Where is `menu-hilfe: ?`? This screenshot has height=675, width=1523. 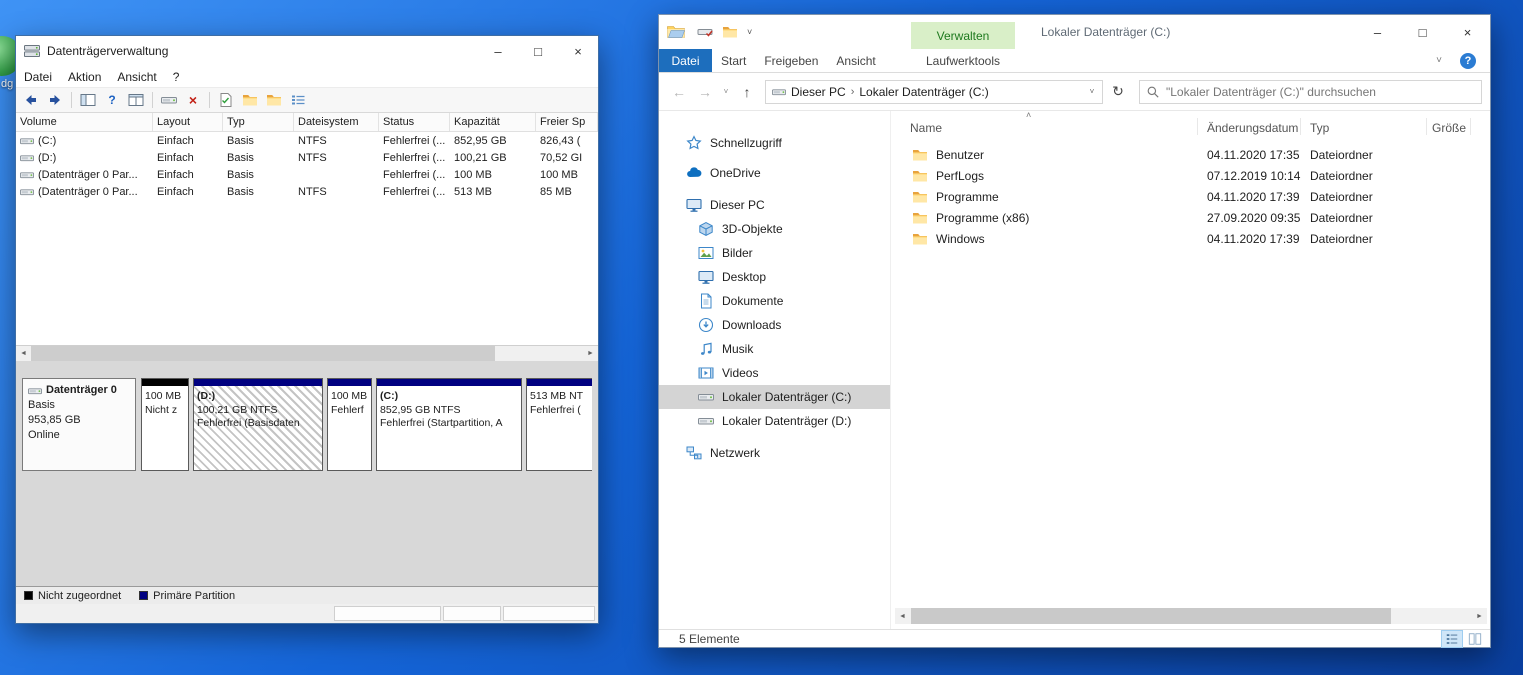 menu-hilfe: ? is located at coordinates (176, 76).